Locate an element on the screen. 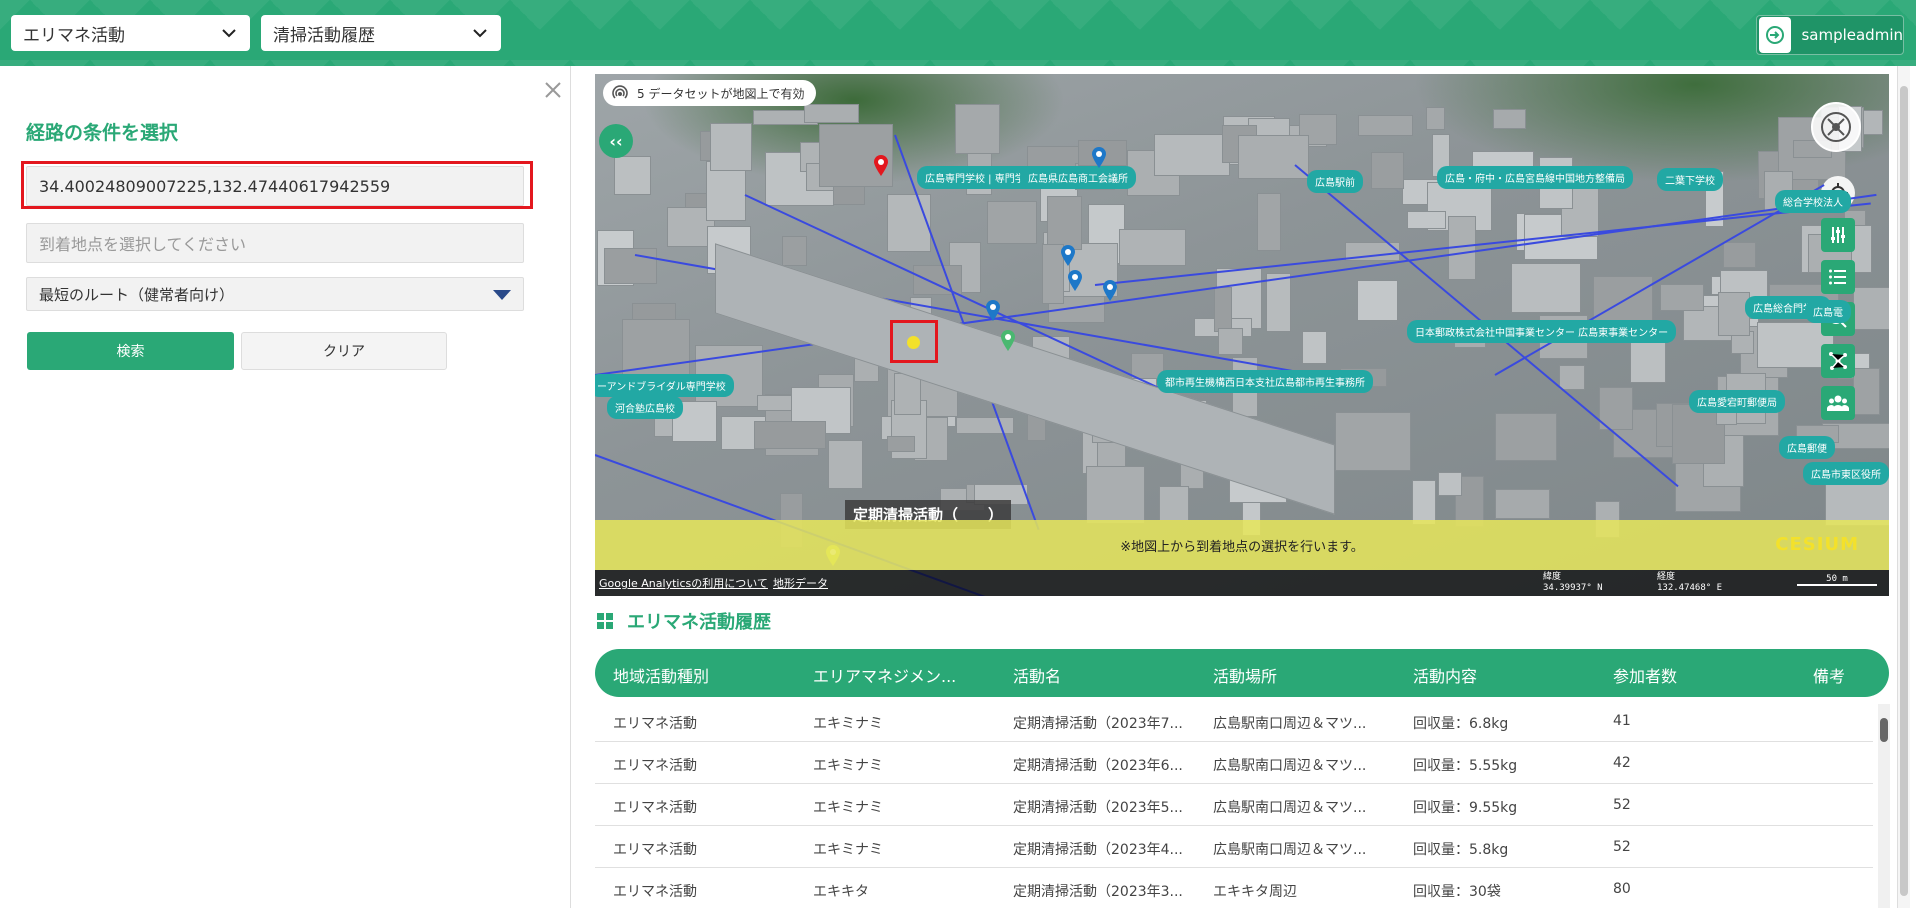  table-cell: 回収量：6.8kg is located at coordinates (1461, 724).